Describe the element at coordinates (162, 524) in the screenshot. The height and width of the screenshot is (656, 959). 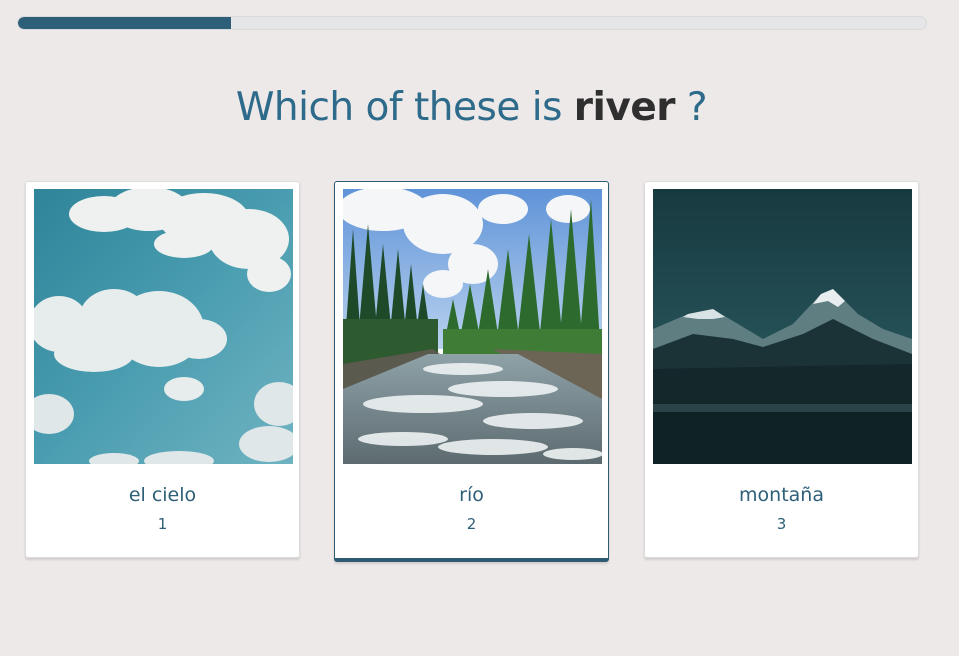
I see `option-number: 1` at that location.